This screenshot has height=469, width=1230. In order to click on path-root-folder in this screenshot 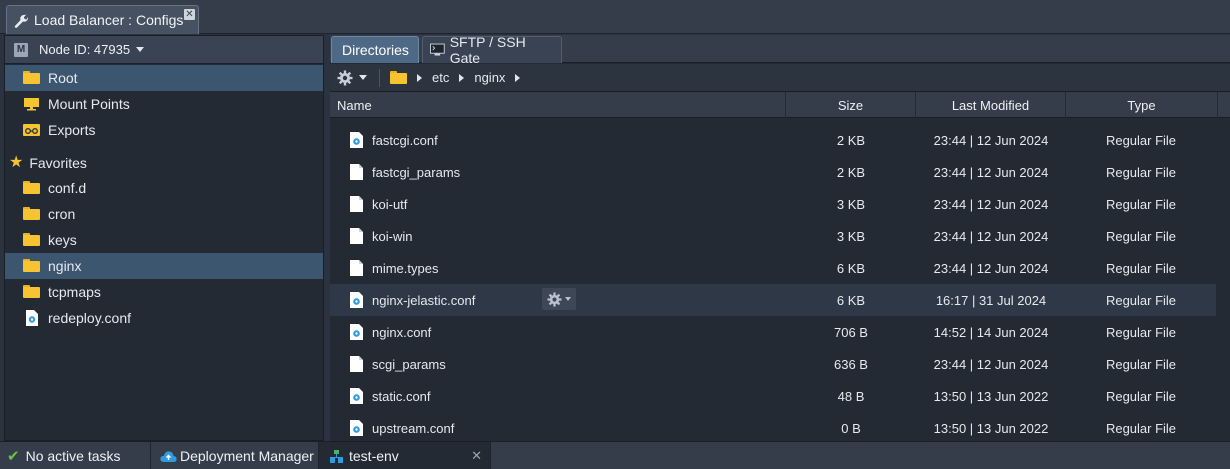, I will do `click(398, 77)`.